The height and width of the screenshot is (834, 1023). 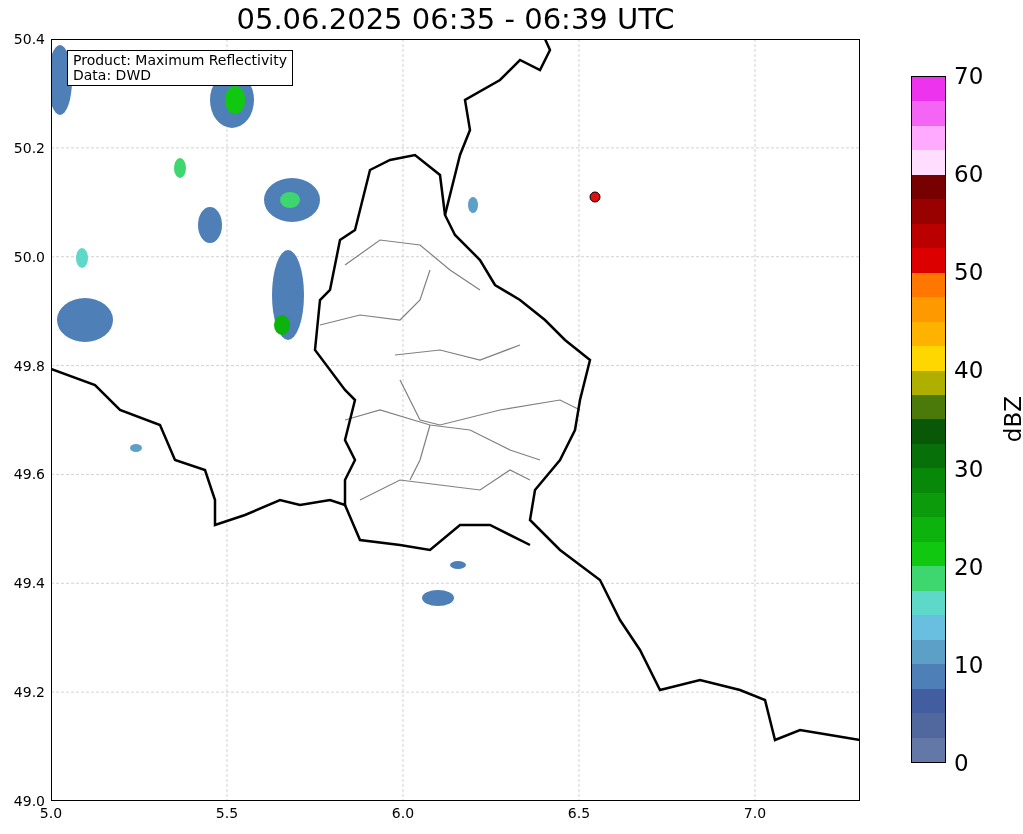 What do you see at coordinates (29, 39) in the screenshot?
I see `y-tick-label: 50.4` at bounding box center [29, 39].